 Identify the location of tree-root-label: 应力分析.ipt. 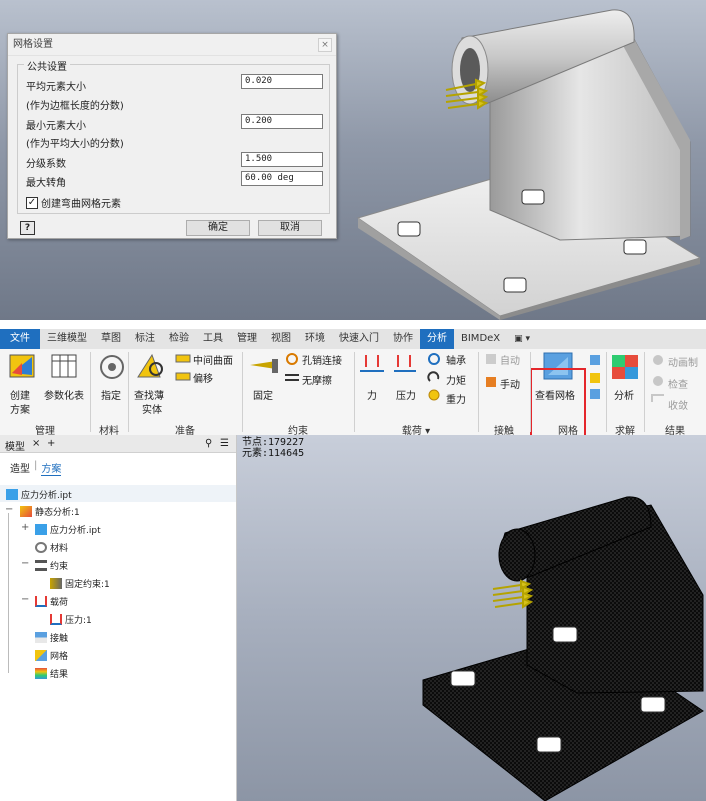
(46, 496).